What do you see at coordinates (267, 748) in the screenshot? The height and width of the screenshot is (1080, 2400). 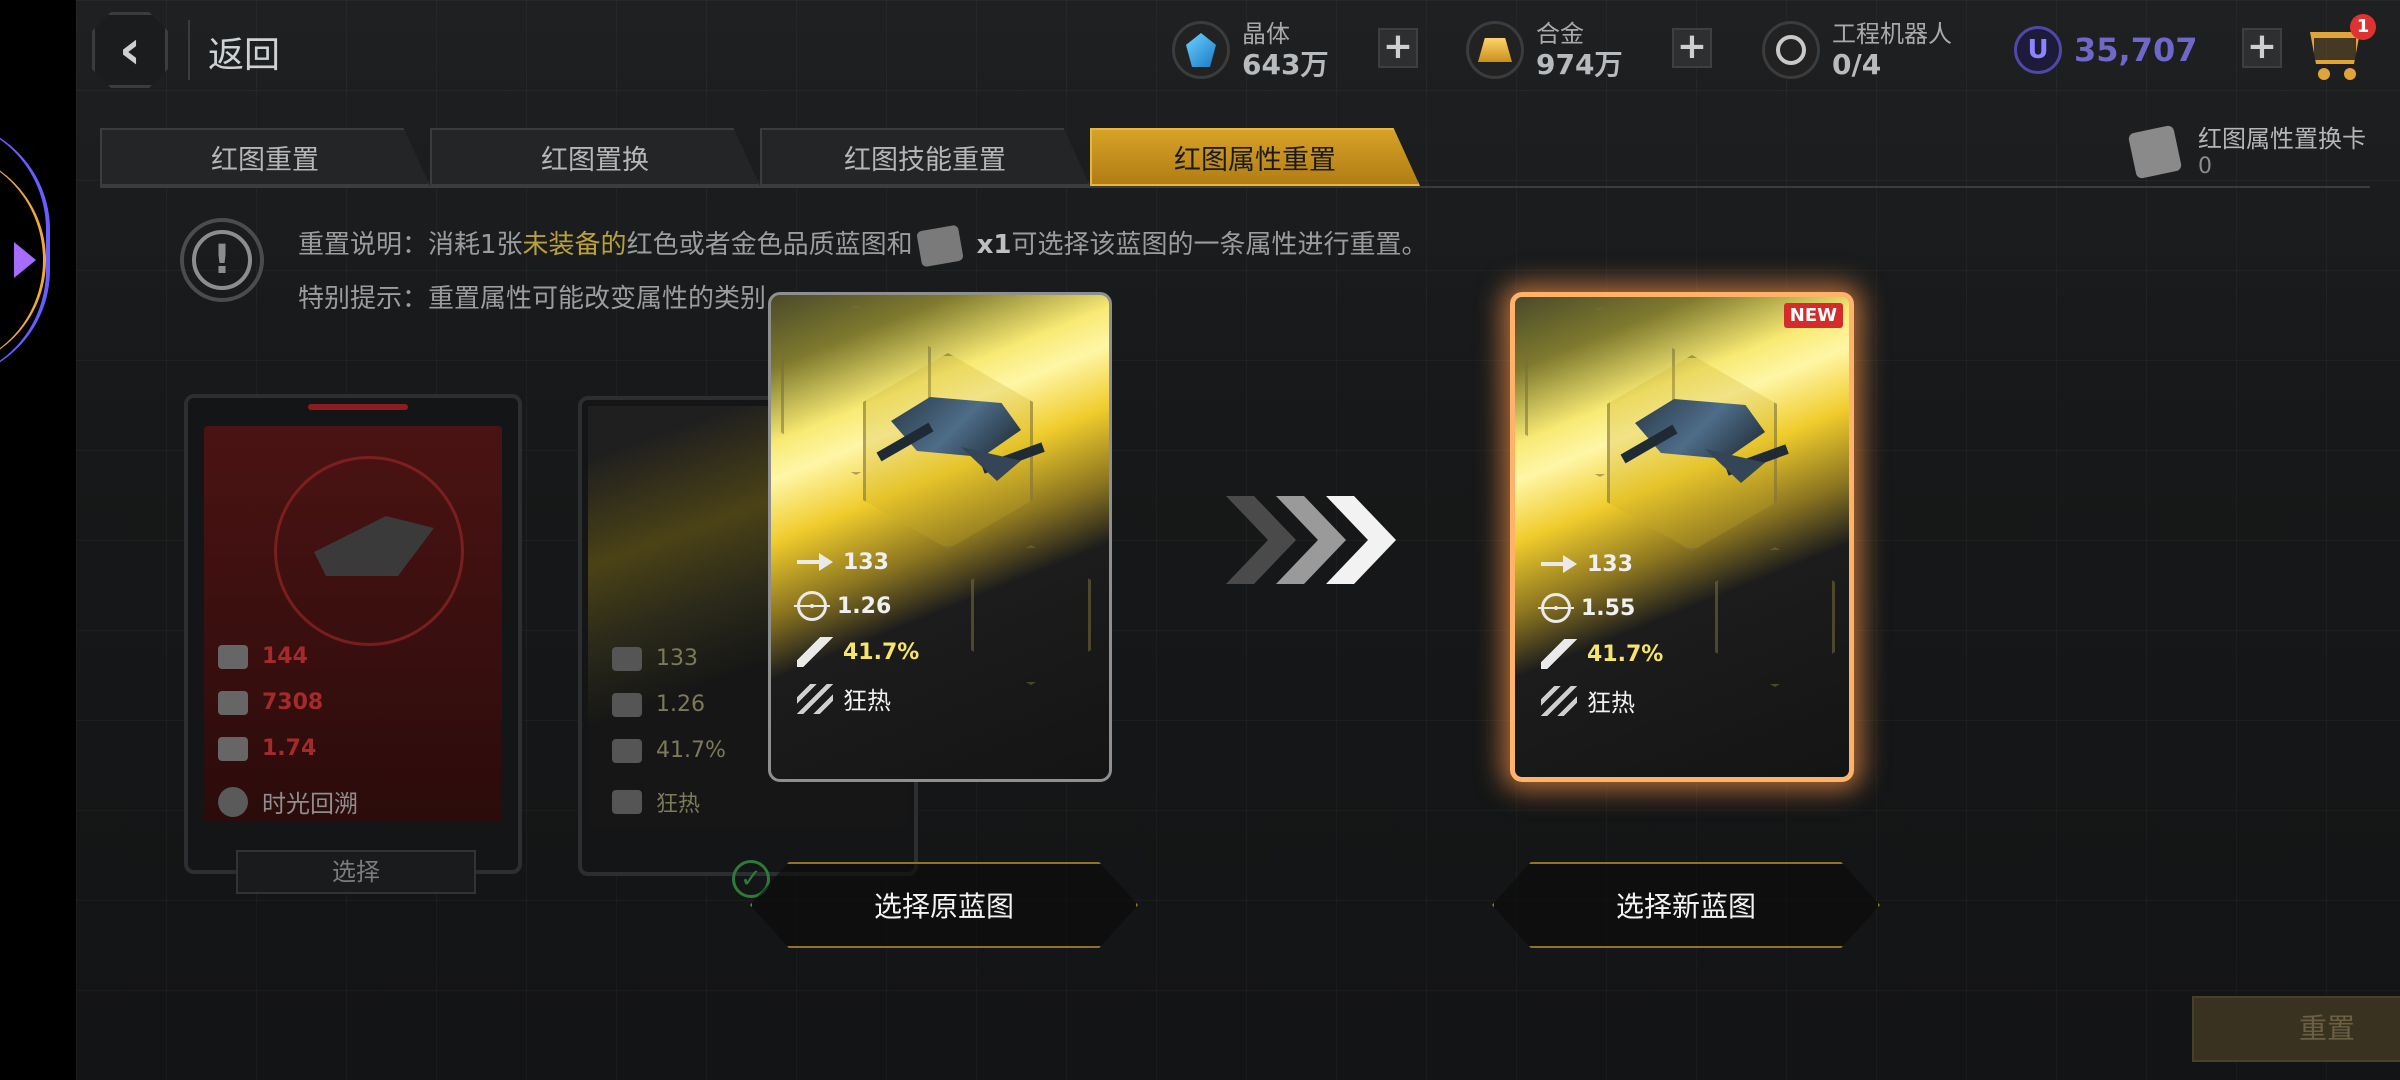 I see `stat-rate: 1.74` at bounding box center [267, 748].